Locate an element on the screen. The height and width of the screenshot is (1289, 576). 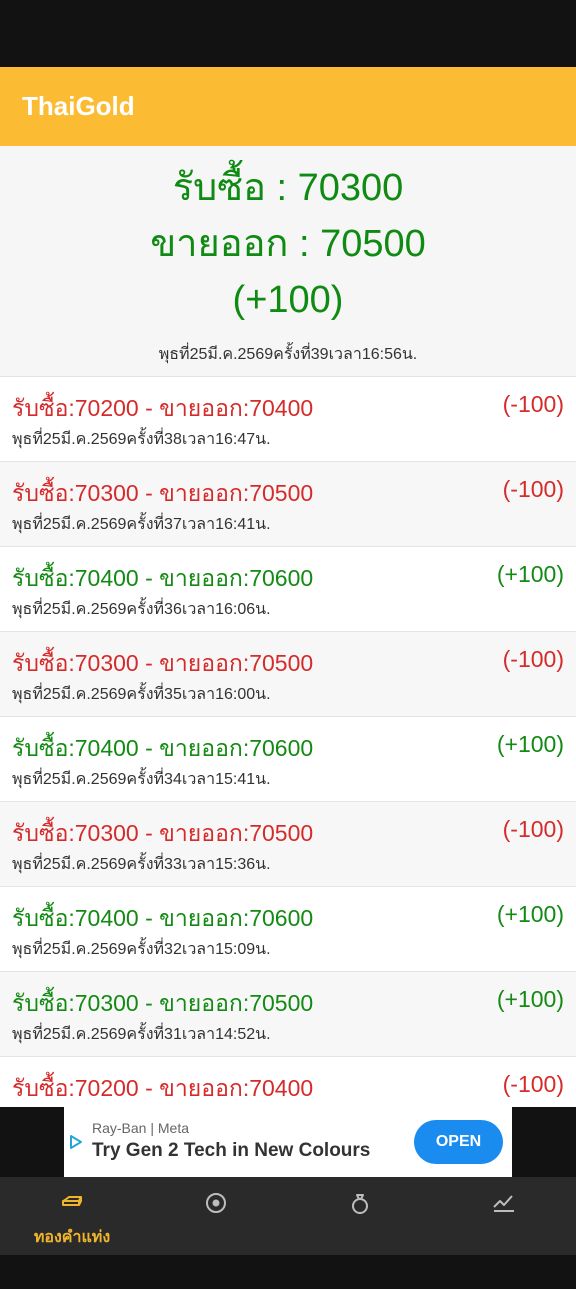
latest-timestamp: พุธที่25มี.ค.2569ครั้งที่39เวลา16:56น. is located at coordinates (288, 354).